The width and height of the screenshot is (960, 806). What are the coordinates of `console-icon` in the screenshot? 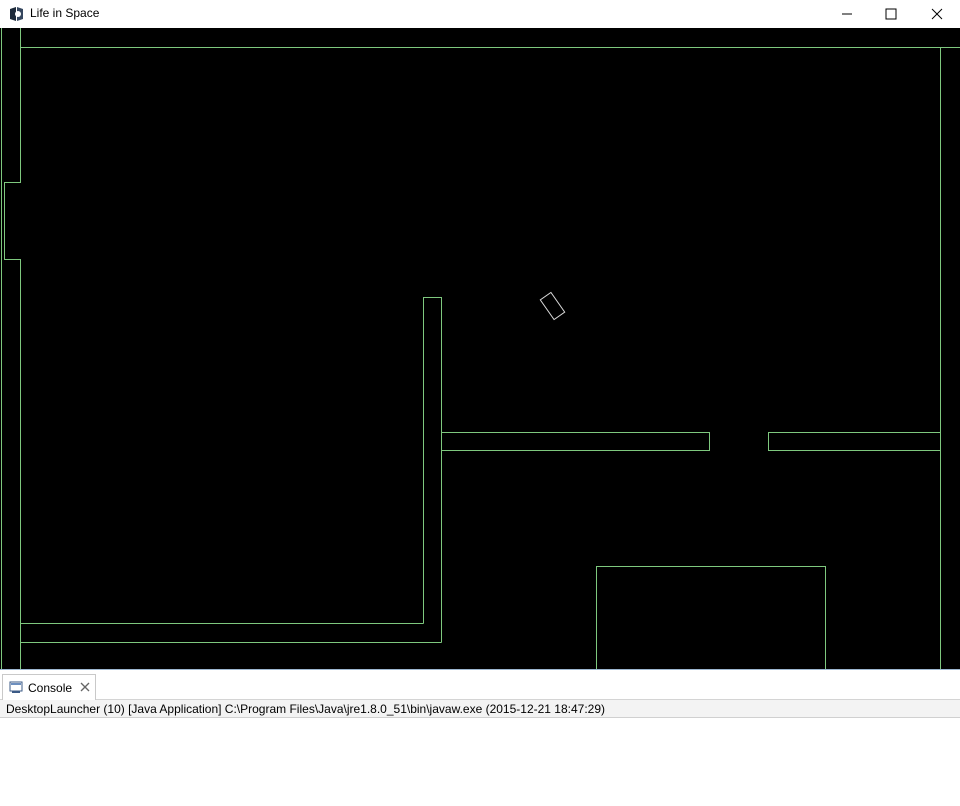 It's located at (16, 687).